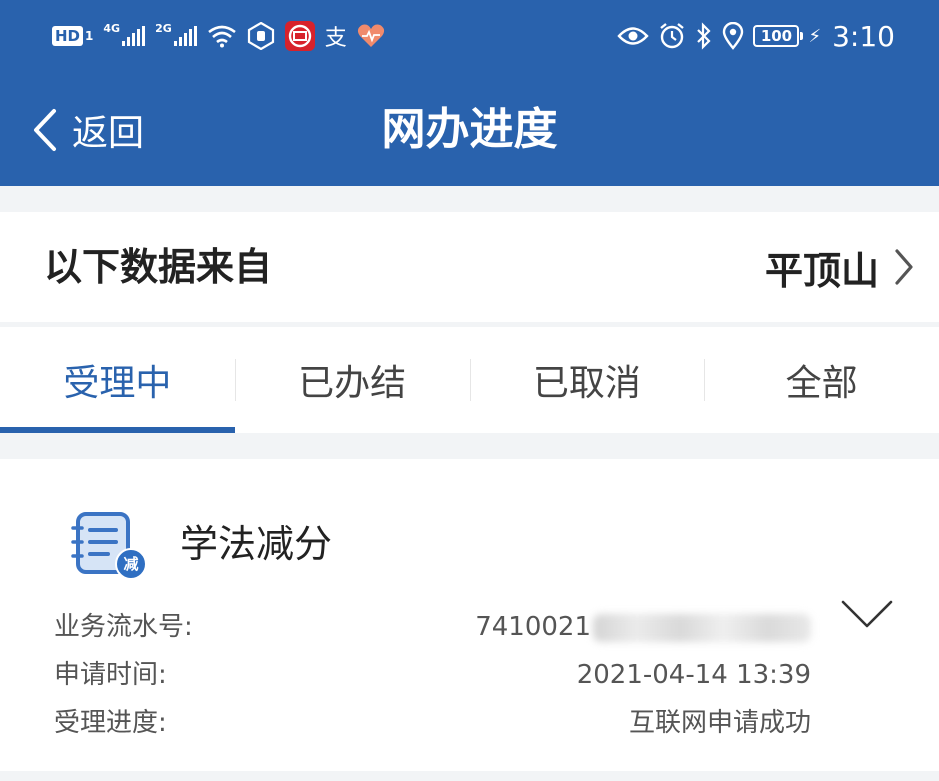 Image resolution: width=939 pixels, height=781 pixels. What do you see at coordinates (702, 627) in the screenshot?
I see `redacted-blur` at bounding box center [702, 627].